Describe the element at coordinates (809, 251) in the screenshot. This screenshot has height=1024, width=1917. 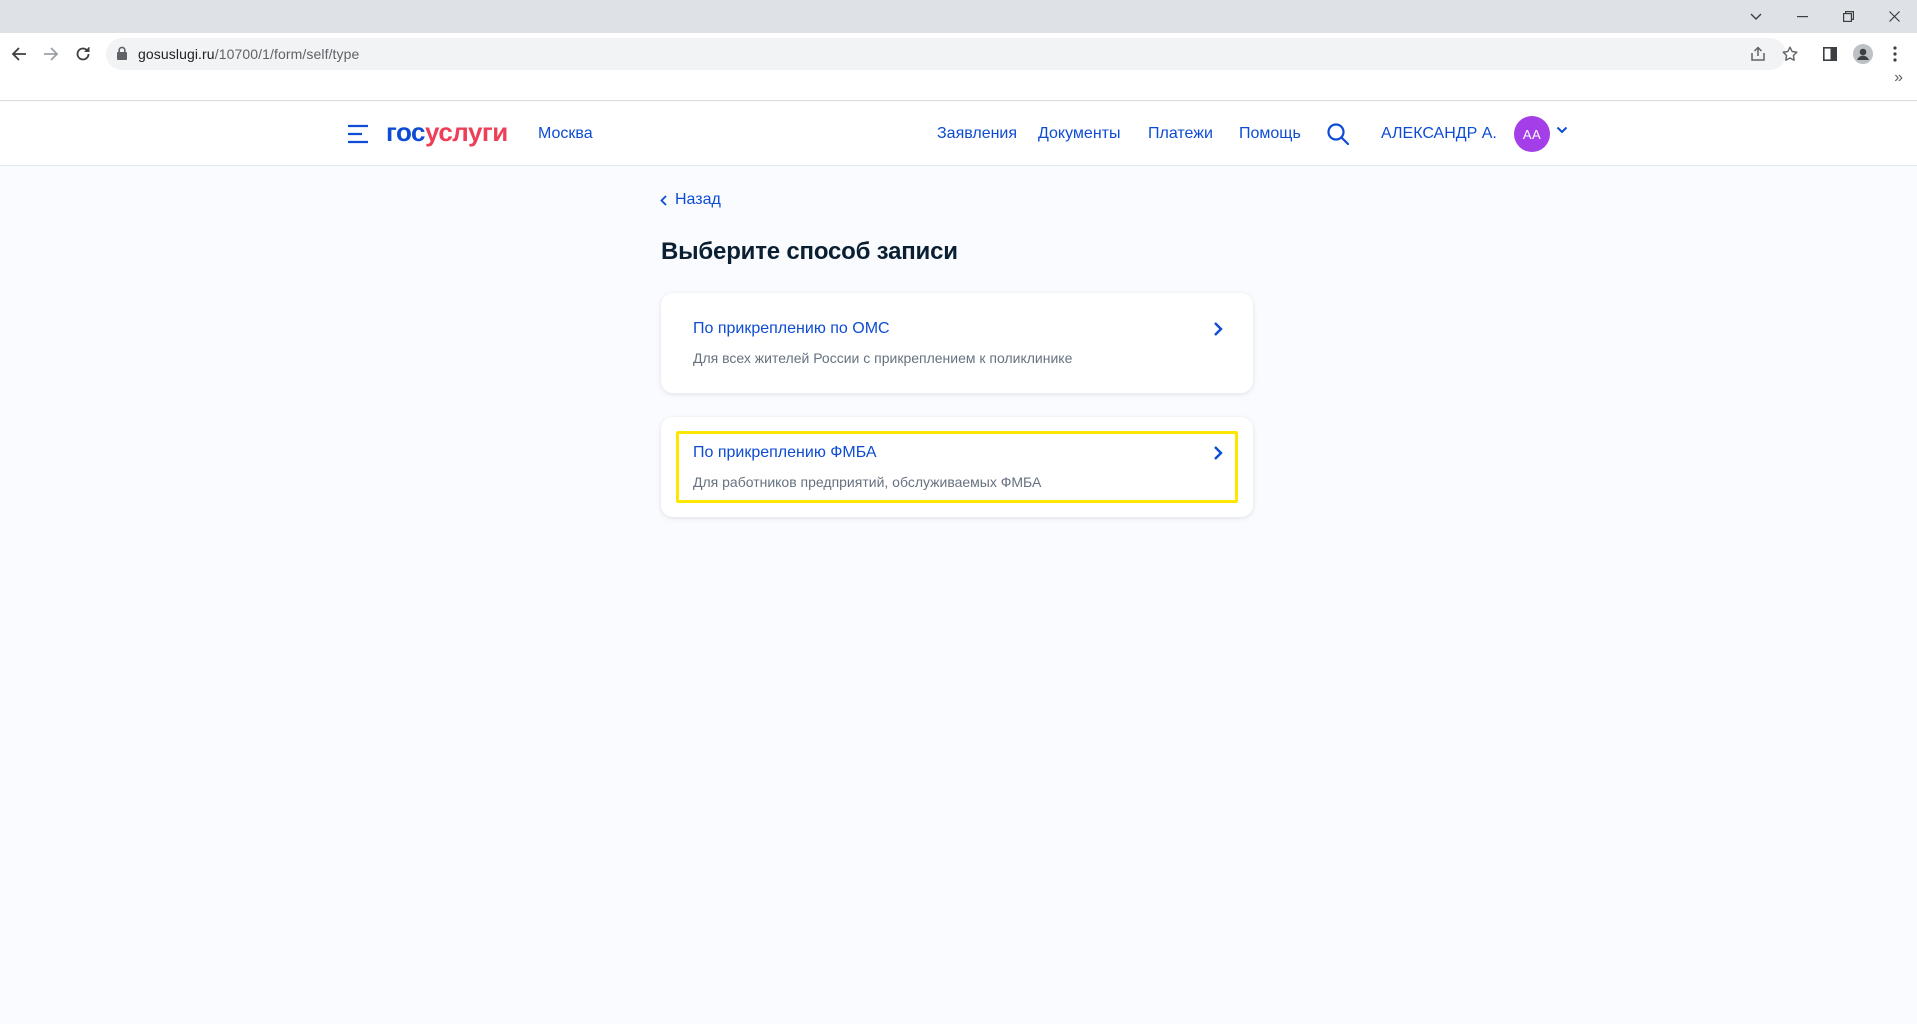
I see `page-title: Выберите способ записи` at that location.